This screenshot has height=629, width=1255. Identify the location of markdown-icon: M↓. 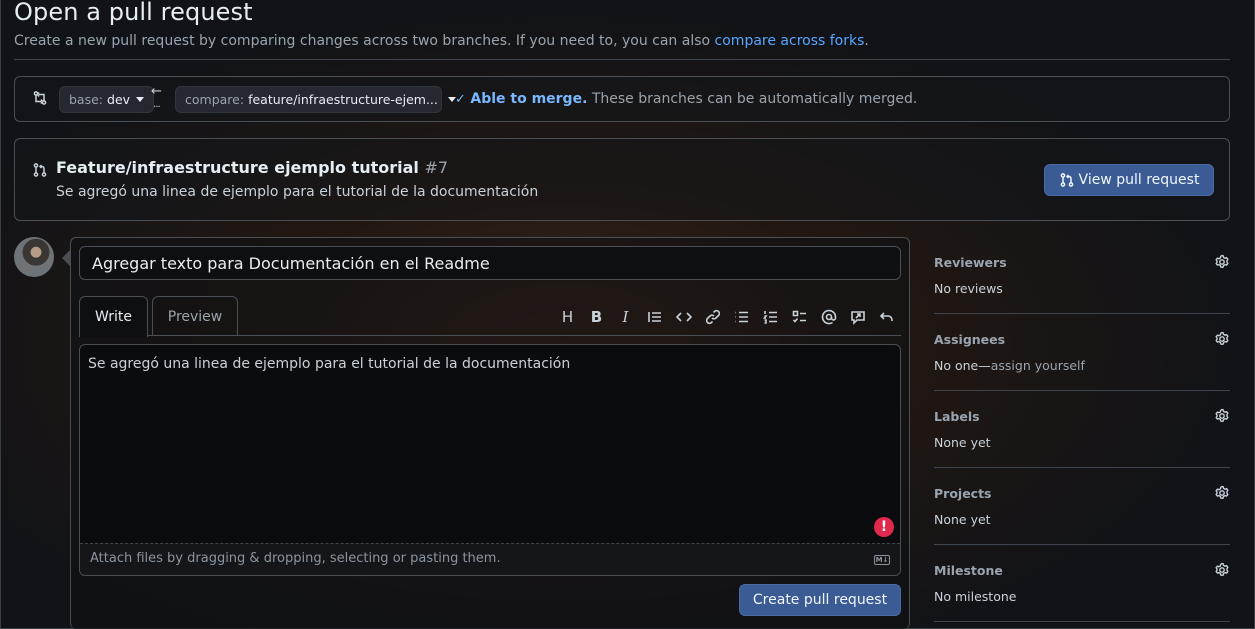
(882, 560).